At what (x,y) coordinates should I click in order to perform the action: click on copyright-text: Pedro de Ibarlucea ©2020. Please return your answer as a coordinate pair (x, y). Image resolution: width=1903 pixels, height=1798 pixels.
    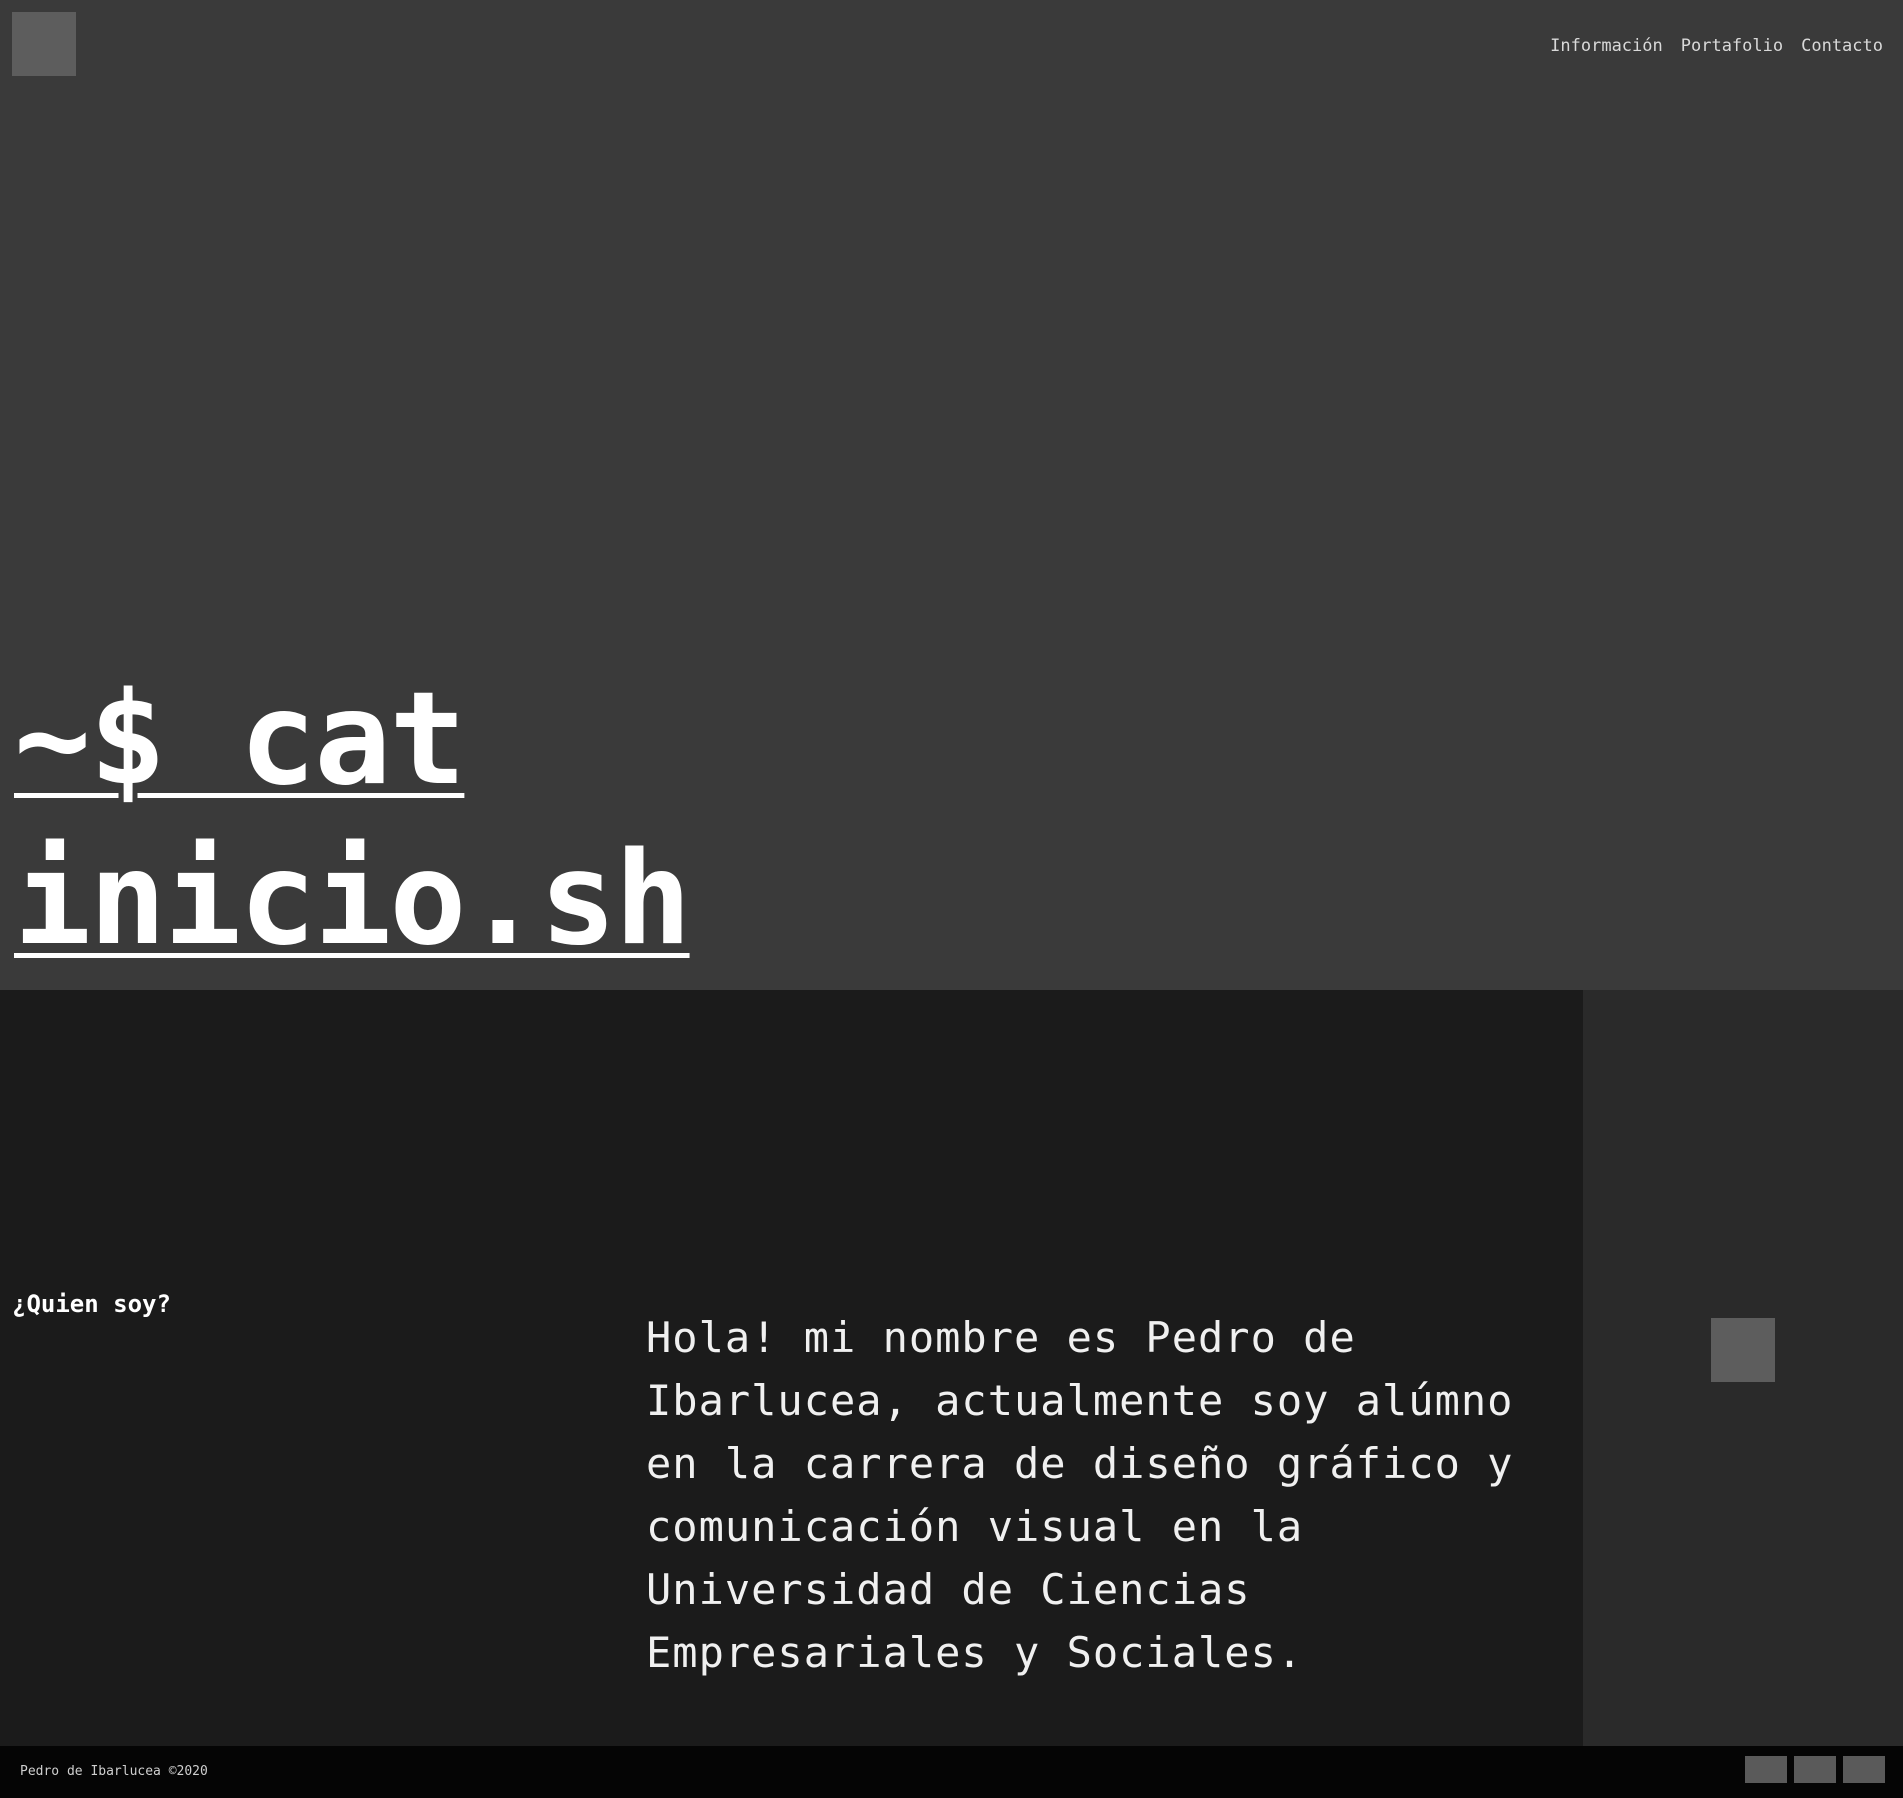
    Looking at the image, I should click on (114, 1771).